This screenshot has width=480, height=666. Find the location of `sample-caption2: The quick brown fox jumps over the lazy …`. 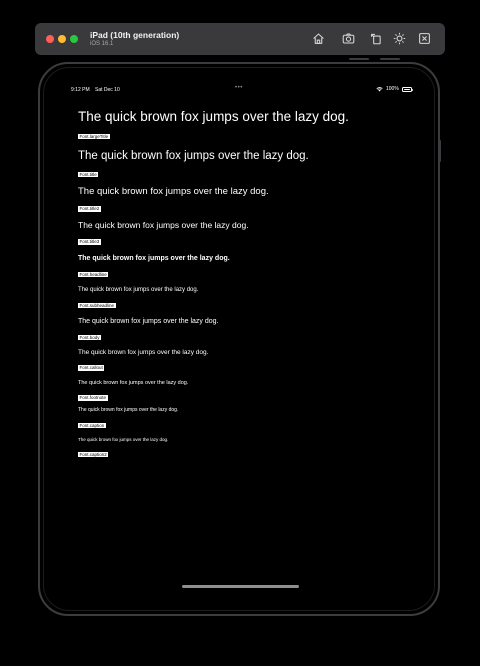

sample-caption2: The quick brown fox jumps over the lazy … is located at coordinates (123, 449).